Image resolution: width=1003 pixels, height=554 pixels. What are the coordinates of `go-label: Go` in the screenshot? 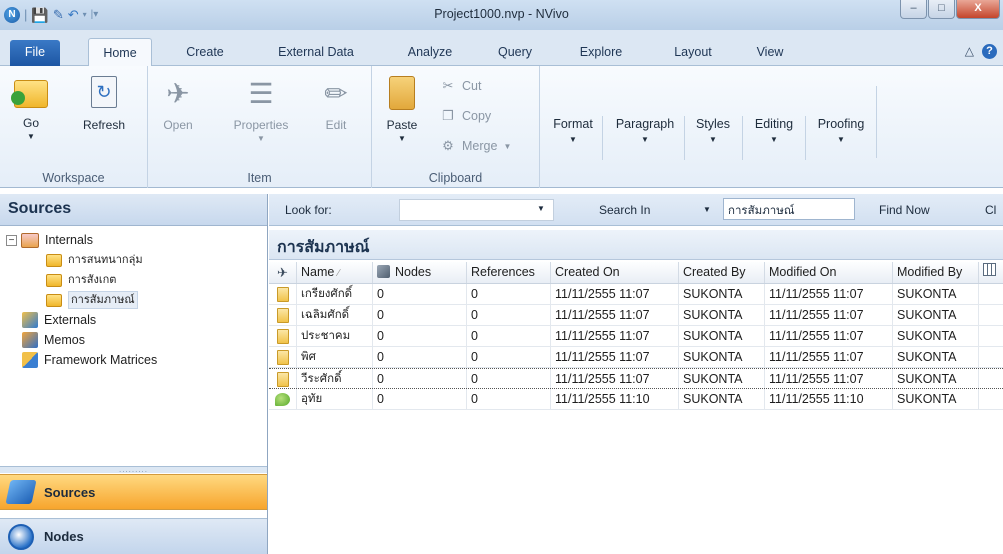 It's located at (30, 123).